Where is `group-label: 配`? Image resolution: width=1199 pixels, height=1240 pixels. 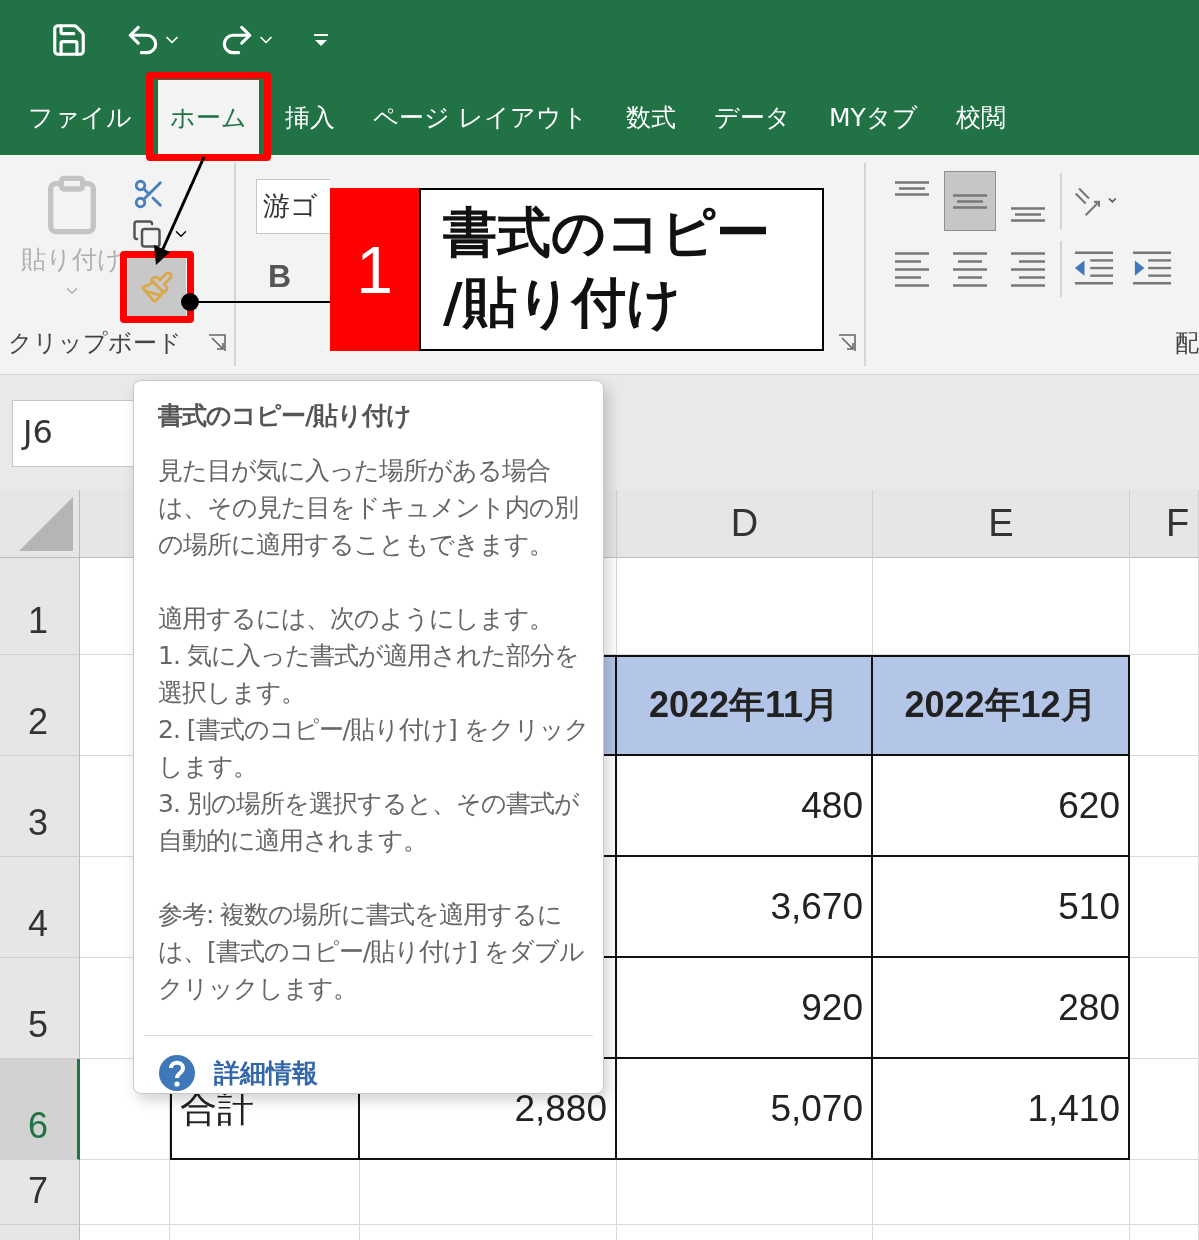
group-label: 配 is located at coordinates (1187, 343).